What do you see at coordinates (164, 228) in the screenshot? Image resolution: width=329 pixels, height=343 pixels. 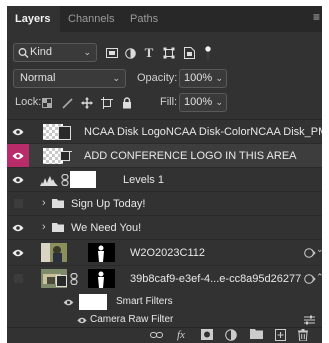 I see `group-row: › We Need You!` at bounding box center [164, 228].